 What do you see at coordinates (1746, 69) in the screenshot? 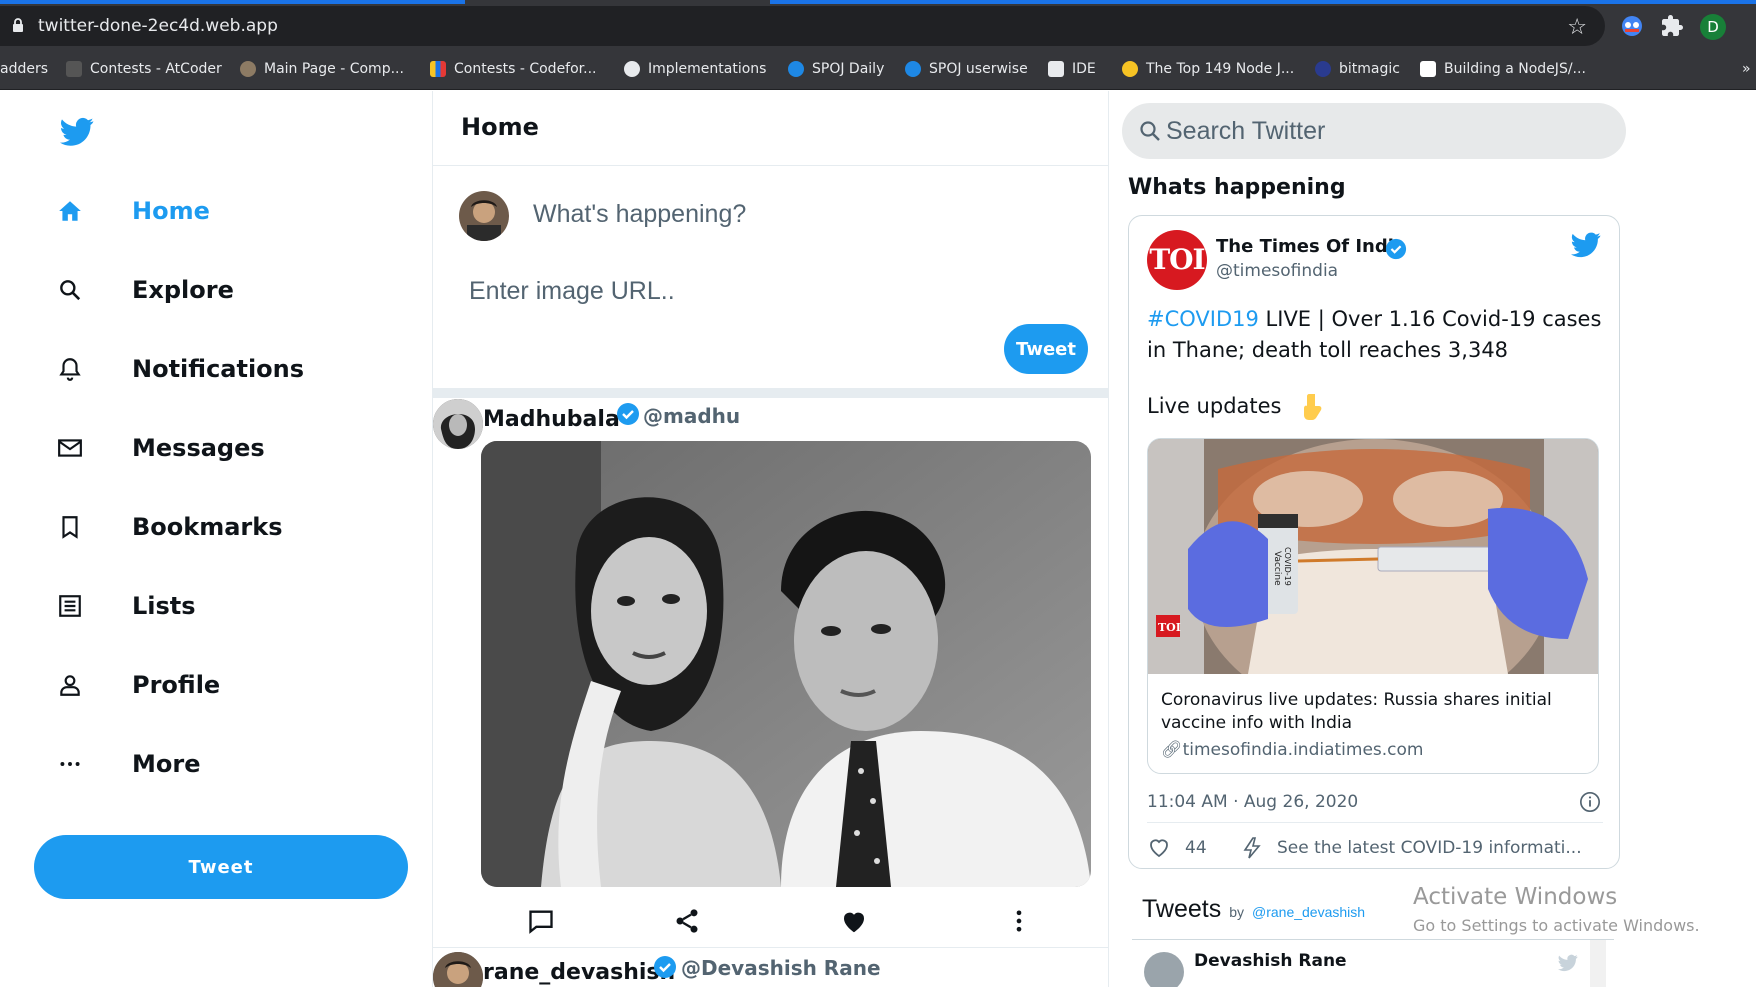
I see `bookmarks-overflow: »` at bounding box center [1746, 69].